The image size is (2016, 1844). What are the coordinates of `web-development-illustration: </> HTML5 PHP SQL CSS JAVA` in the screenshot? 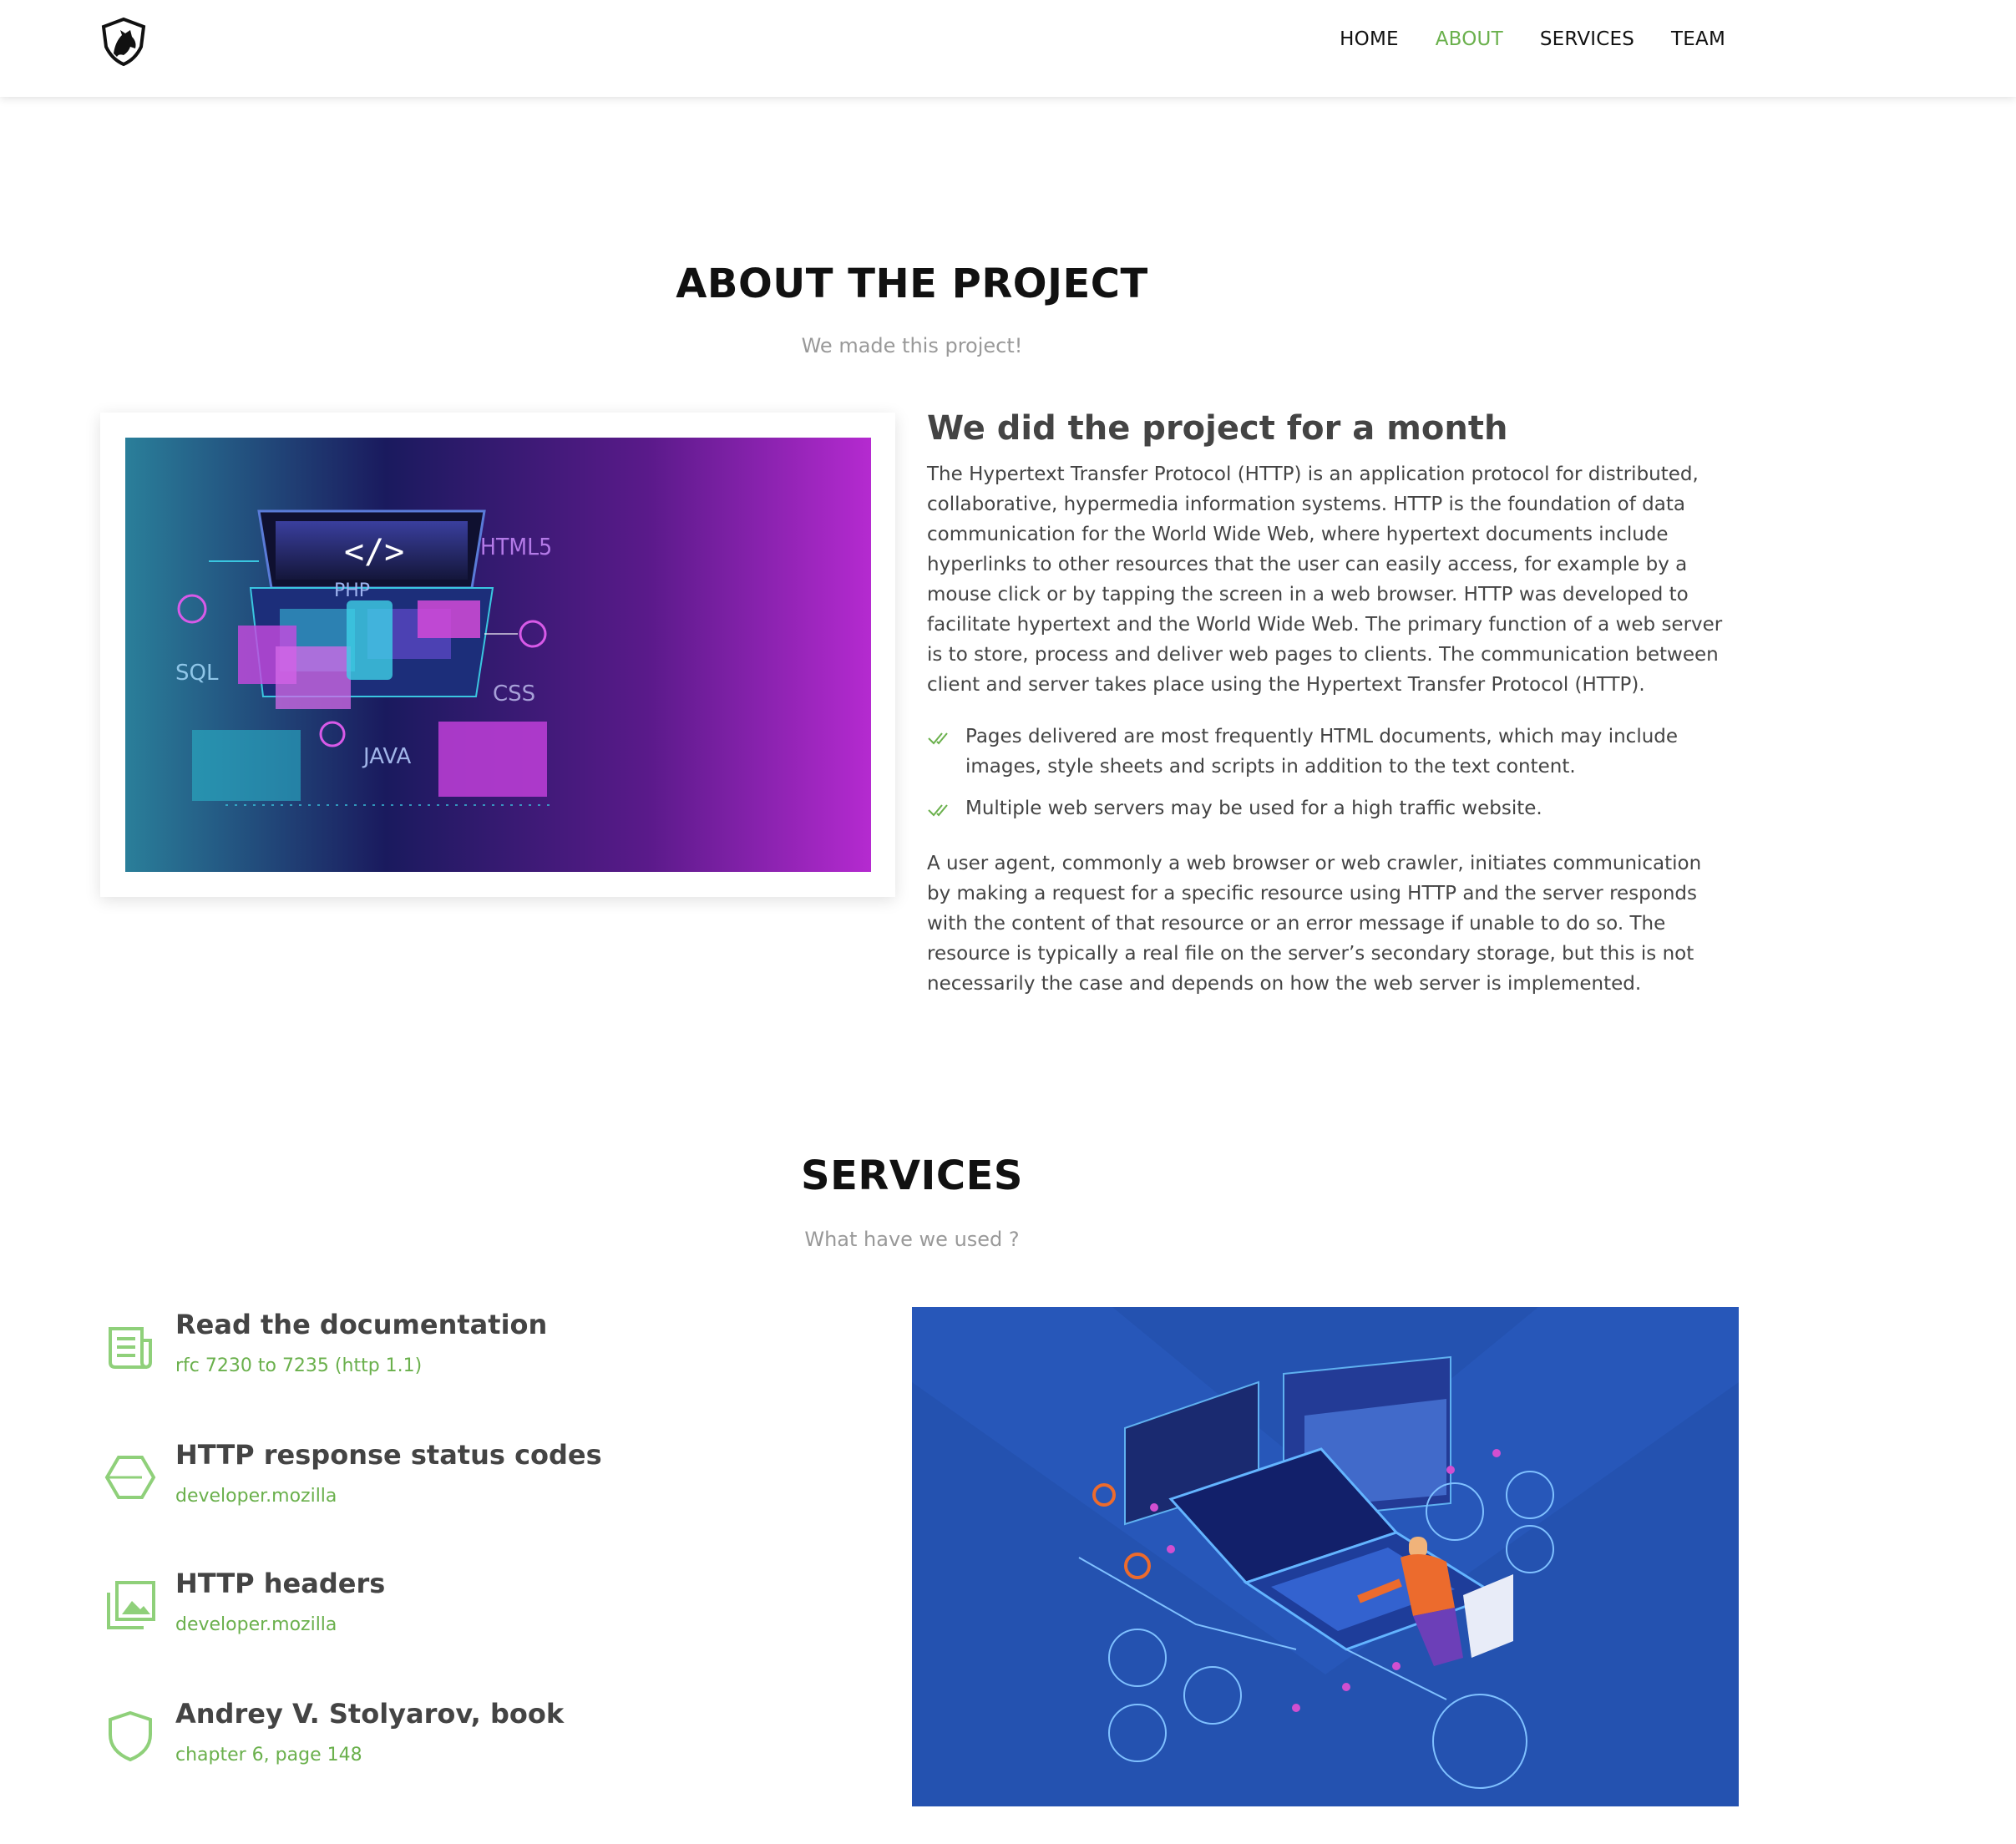 It's located at (498, 655).